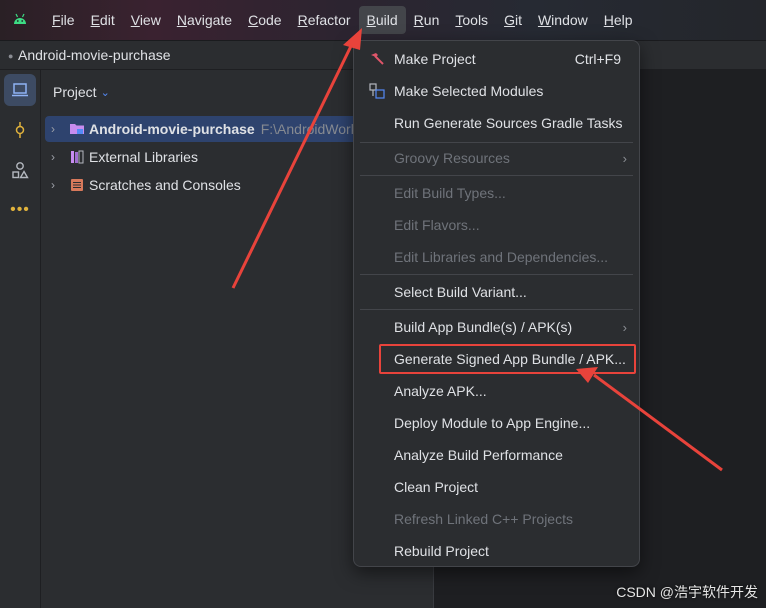 The height and width of the screenshot is (608, 766). I want to click on menu-git: Git, so click(513, 20).